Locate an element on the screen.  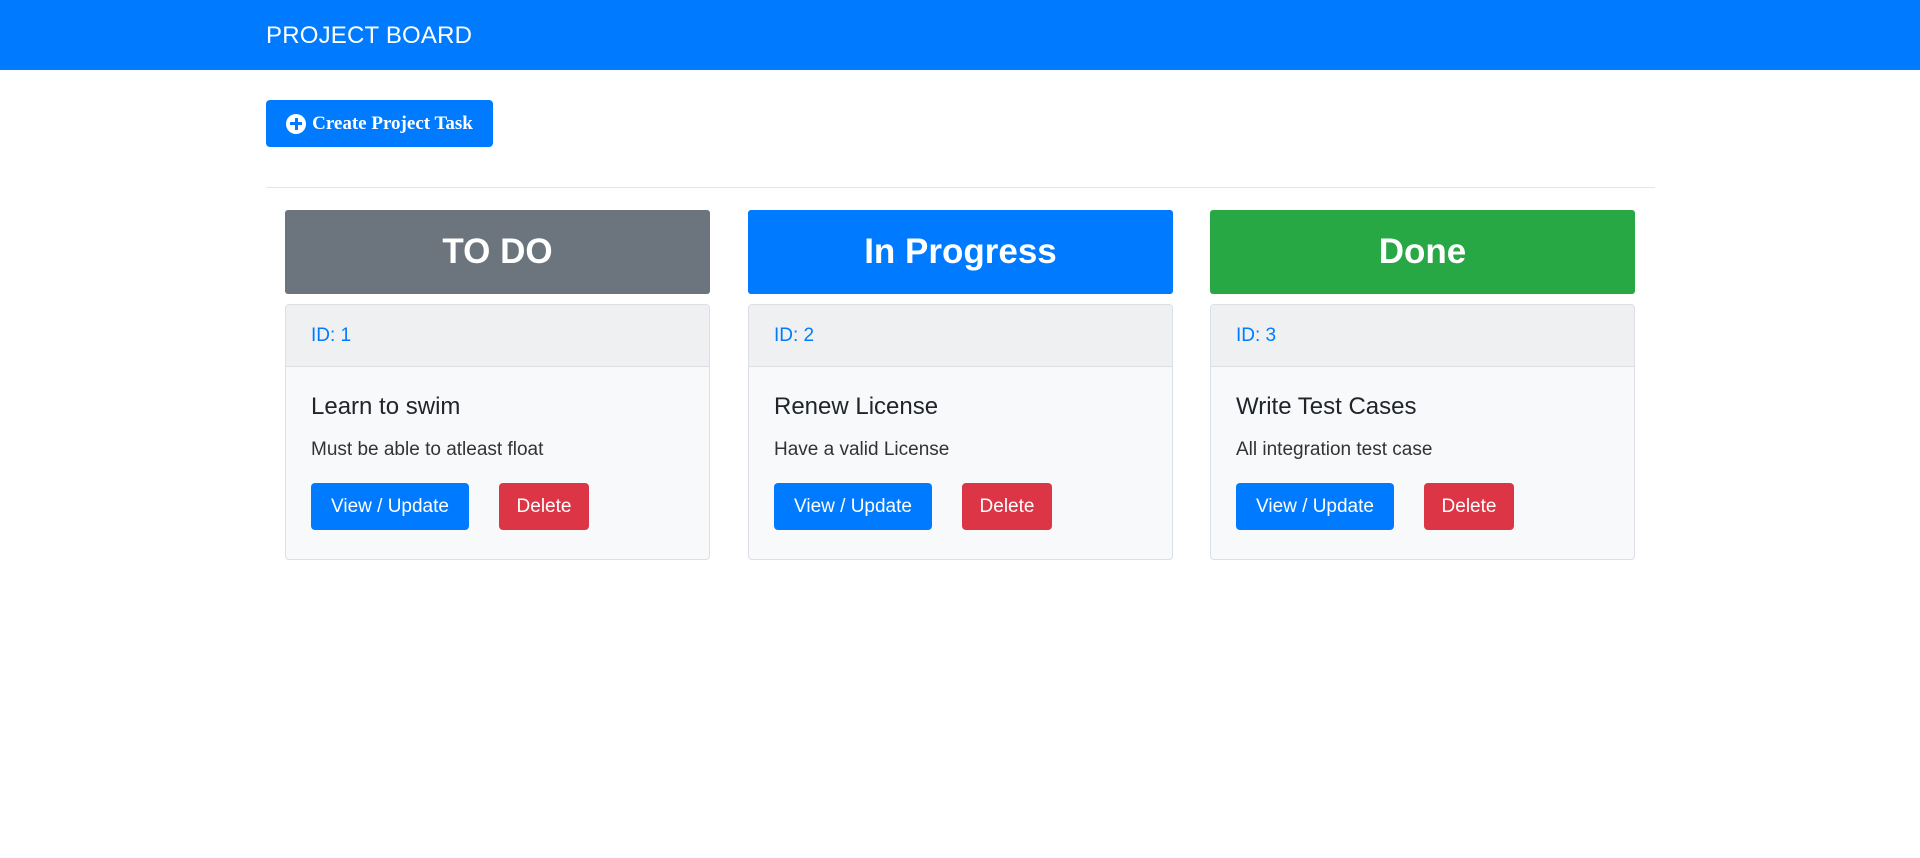
task-title: Renew License is located at coordinates (856, 406).